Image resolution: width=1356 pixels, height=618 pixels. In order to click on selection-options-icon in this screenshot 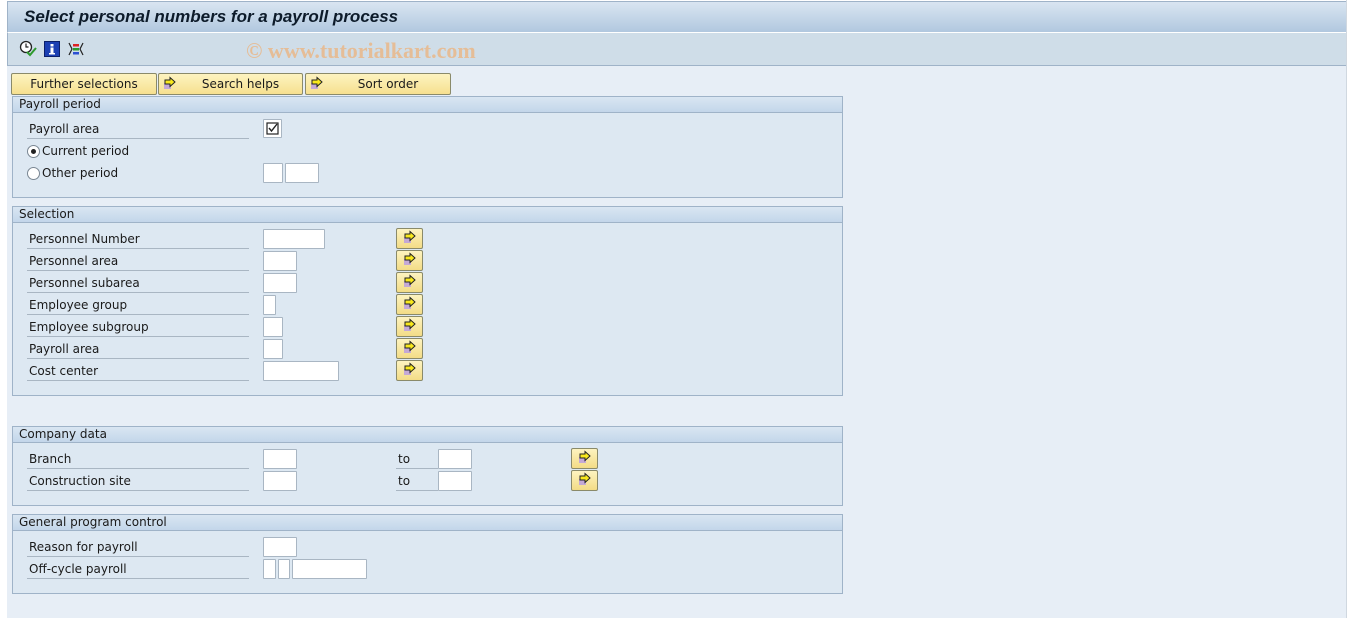, I will do `click(76, 48)`.